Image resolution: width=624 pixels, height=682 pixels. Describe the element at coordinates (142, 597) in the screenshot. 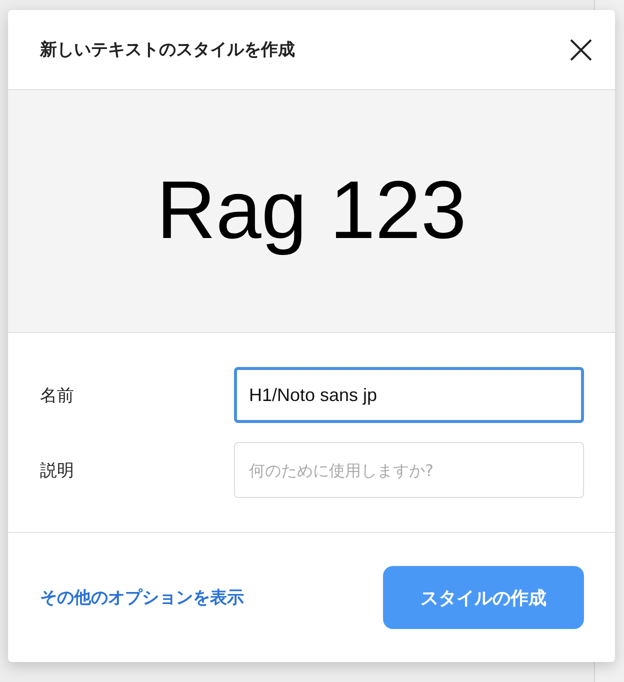

I see `more-options-link: その他のオプションを表示` at that location.